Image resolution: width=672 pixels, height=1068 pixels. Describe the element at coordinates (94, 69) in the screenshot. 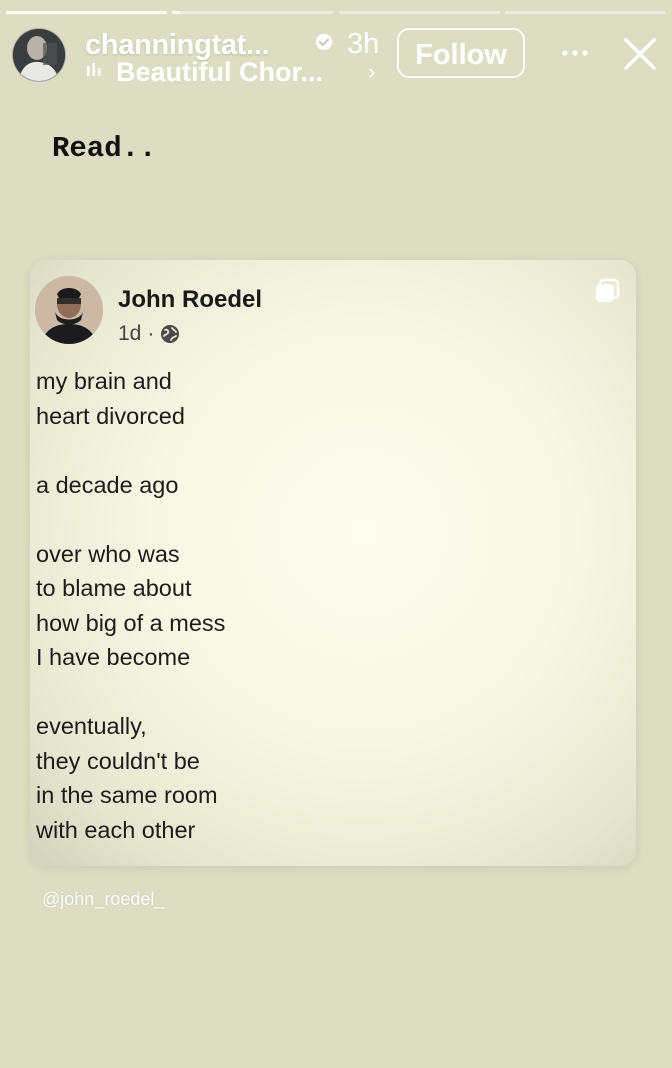

I see `audio-bars-icon` at that location.